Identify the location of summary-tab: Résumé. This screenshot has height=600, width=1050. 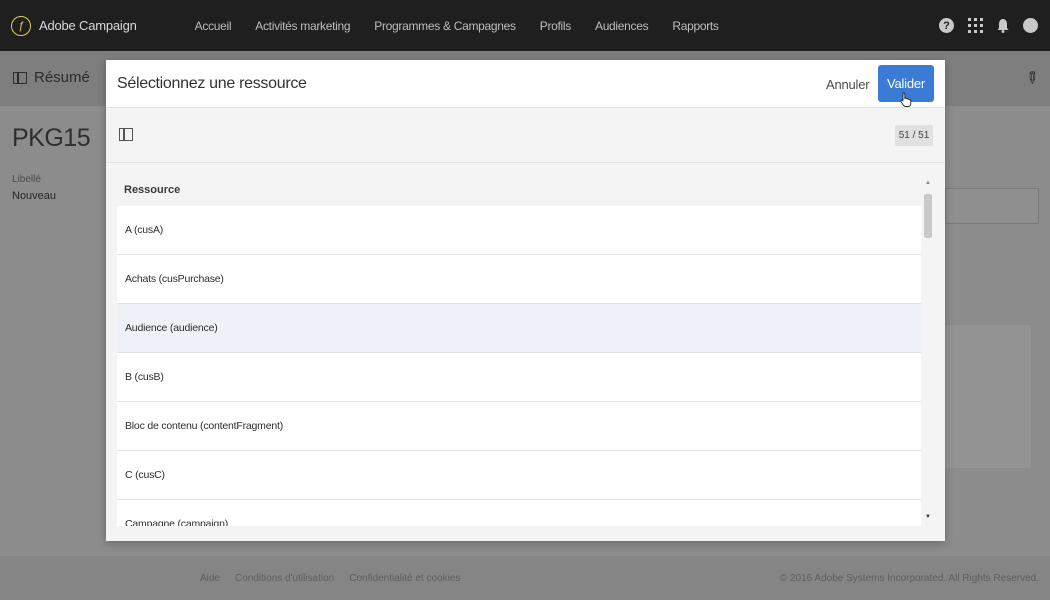
(51, 77).